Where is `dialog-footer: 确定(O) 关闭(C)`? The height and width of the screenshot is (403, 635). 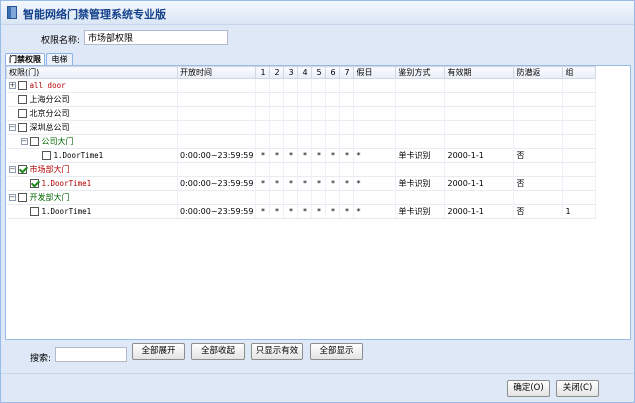
dialog-footer: 确定(O) 关闭(C) is located at coordinates (317, 388).